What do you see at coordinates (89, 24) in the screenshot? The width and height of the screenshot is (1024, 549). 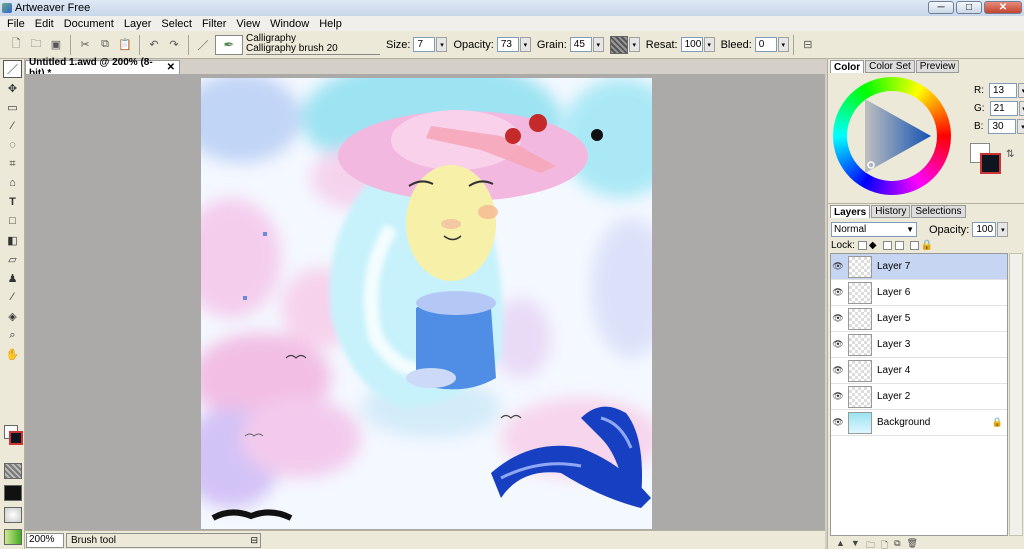 I see `menu-document: Document` at bounding box center [89, 24].